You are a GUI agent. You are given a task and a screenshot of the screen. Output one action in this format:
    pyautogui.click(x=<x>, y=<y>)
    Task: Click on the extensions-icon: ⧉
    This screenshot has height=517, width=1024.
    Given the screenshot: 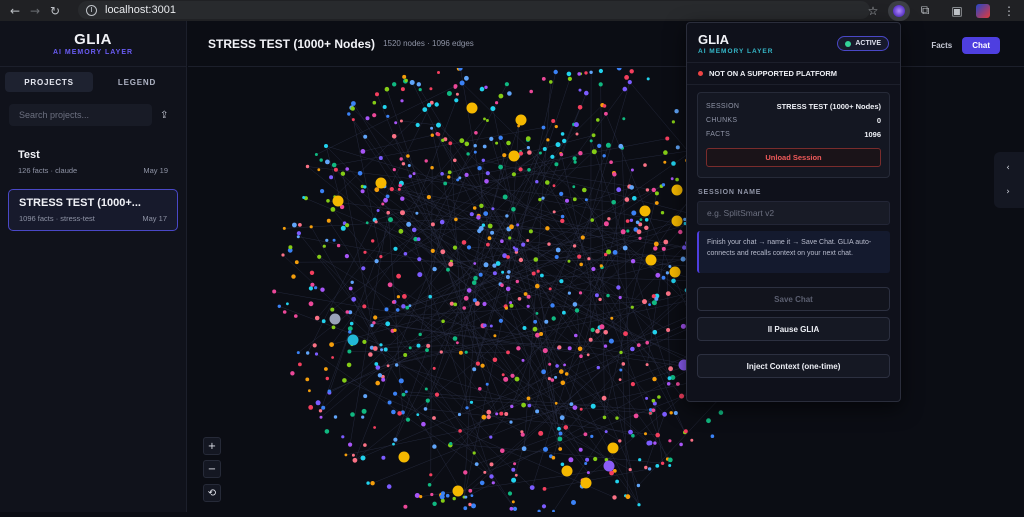 What is the action you would take?
    pyautogui.click(x=925, y=11)
    